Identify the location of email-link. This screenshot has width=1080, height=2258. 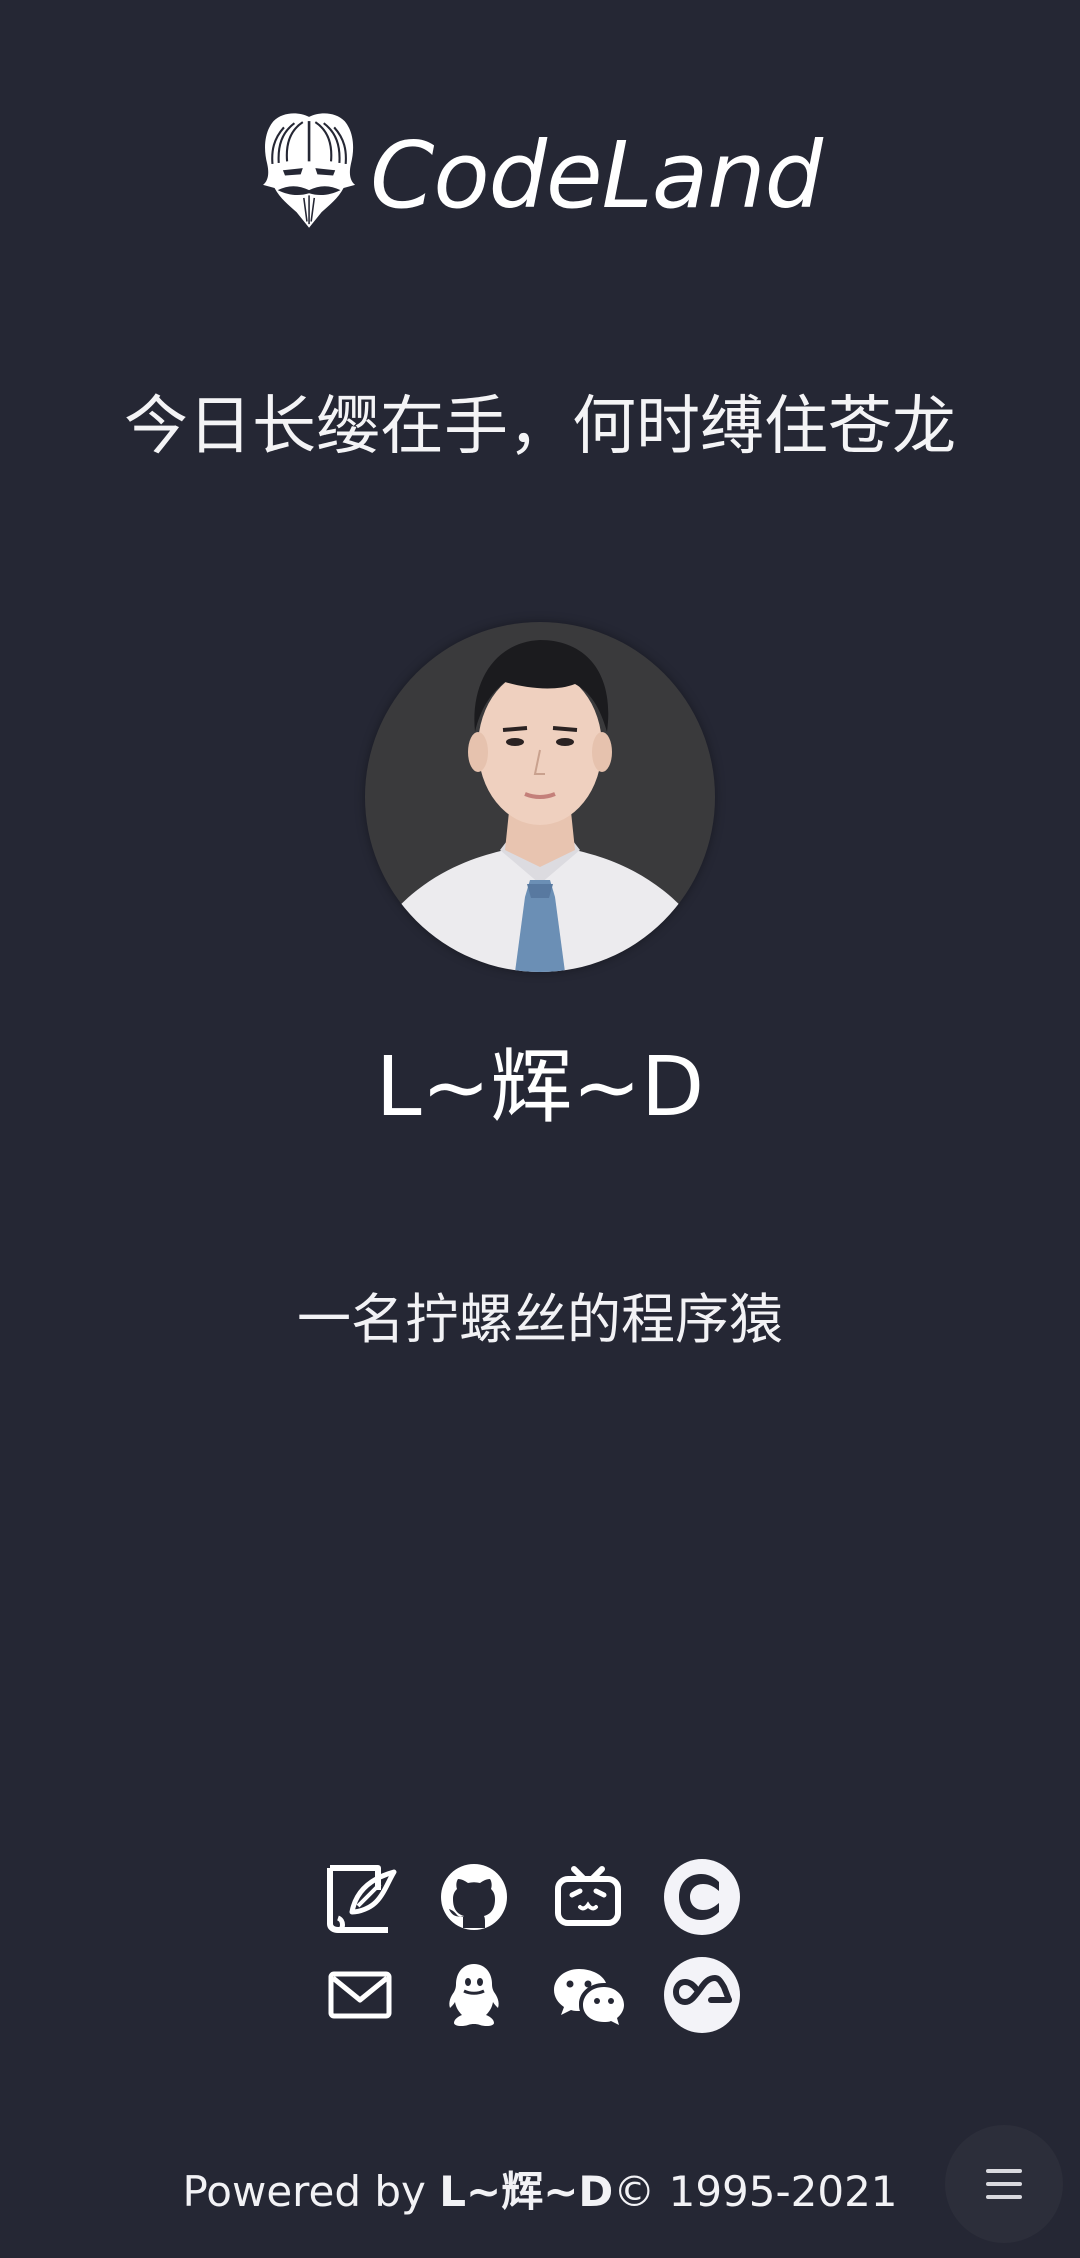
(360, 1995).